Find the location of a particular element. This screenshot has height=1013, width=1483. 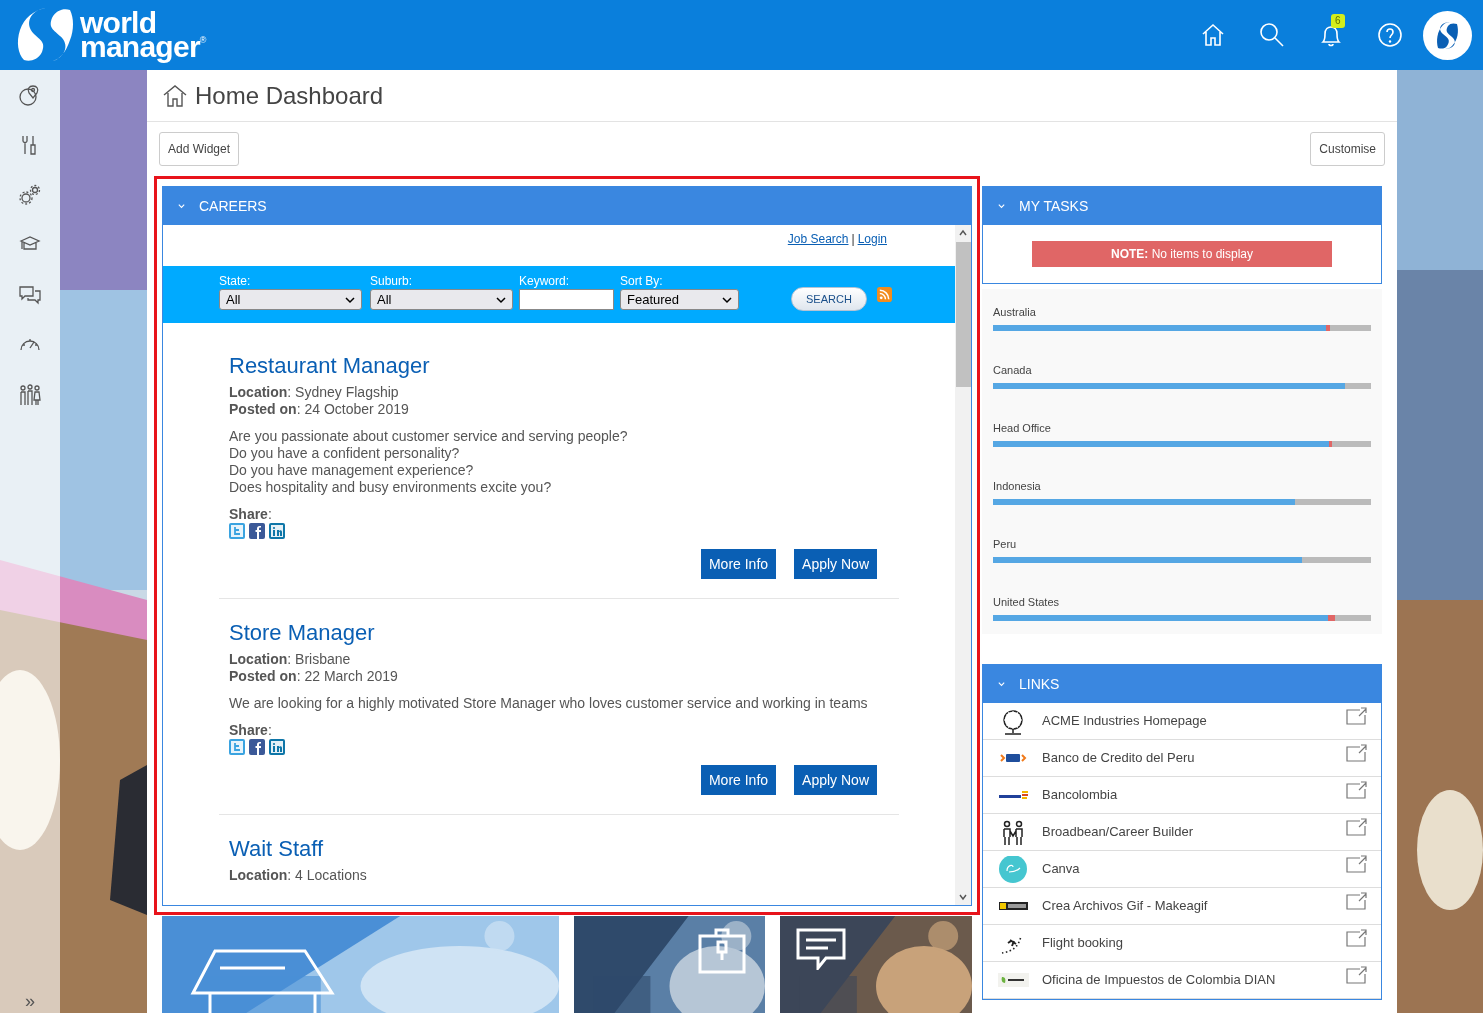

registered-mark: ® is located at coordinates (202, 40).